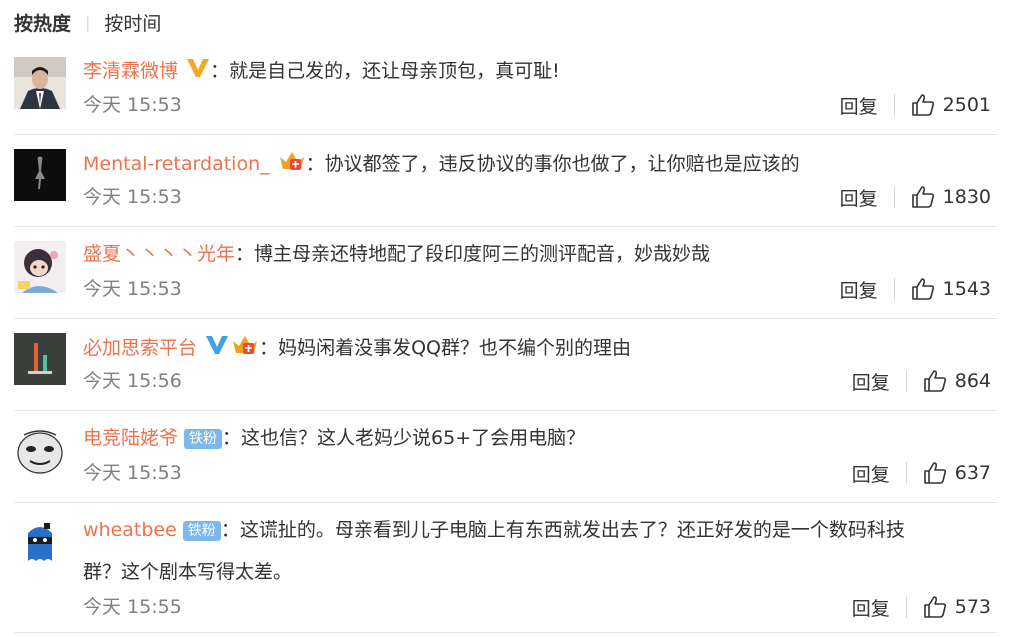 Image resolution: width=1011 pixels, height=637 pixels. I want to click on username-link: 盛夏丶丶丶丶光年, so click(159, 254).